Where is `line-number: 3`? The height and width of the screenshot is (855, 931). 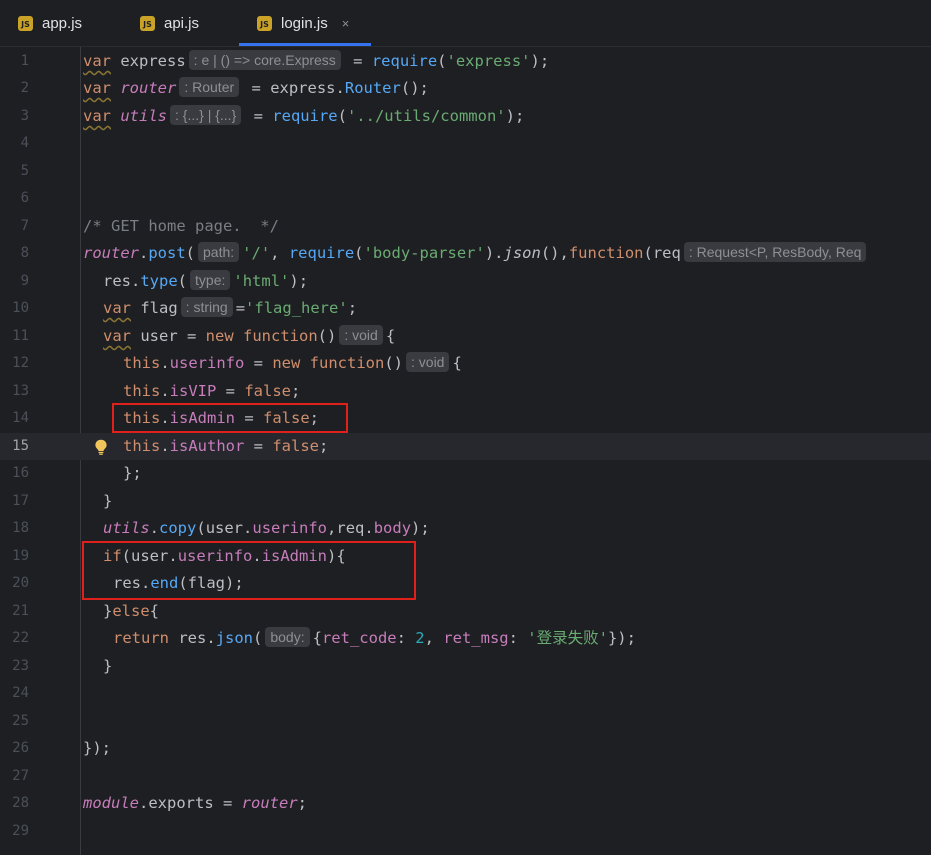 line-number: 3 is located at coordinates (24, 116).